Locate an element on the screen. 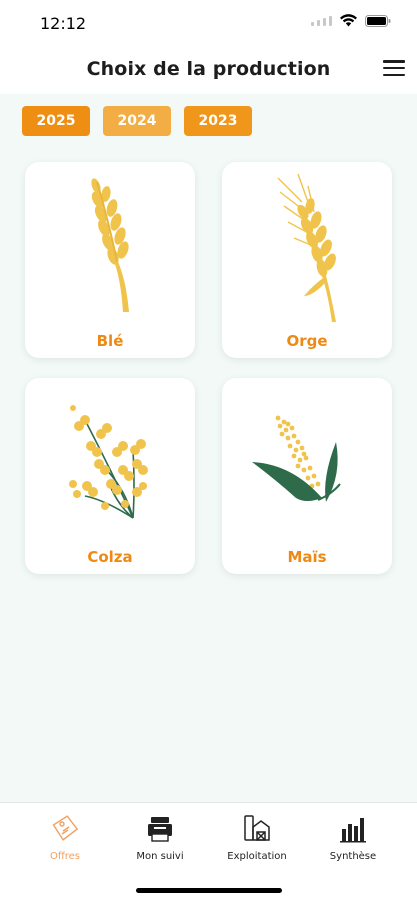 Image resolution: width=417 pixels, height=900 pixels. nav-label: Synthèse is located at coordinates (353, 856).